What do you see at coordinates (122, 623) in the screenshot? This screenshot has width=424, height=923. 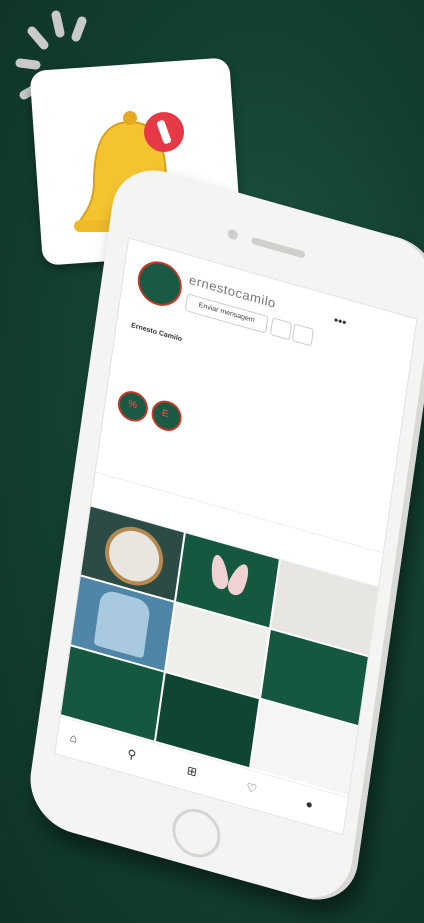 I see `shirt-image` at bounding box center [122, 623].